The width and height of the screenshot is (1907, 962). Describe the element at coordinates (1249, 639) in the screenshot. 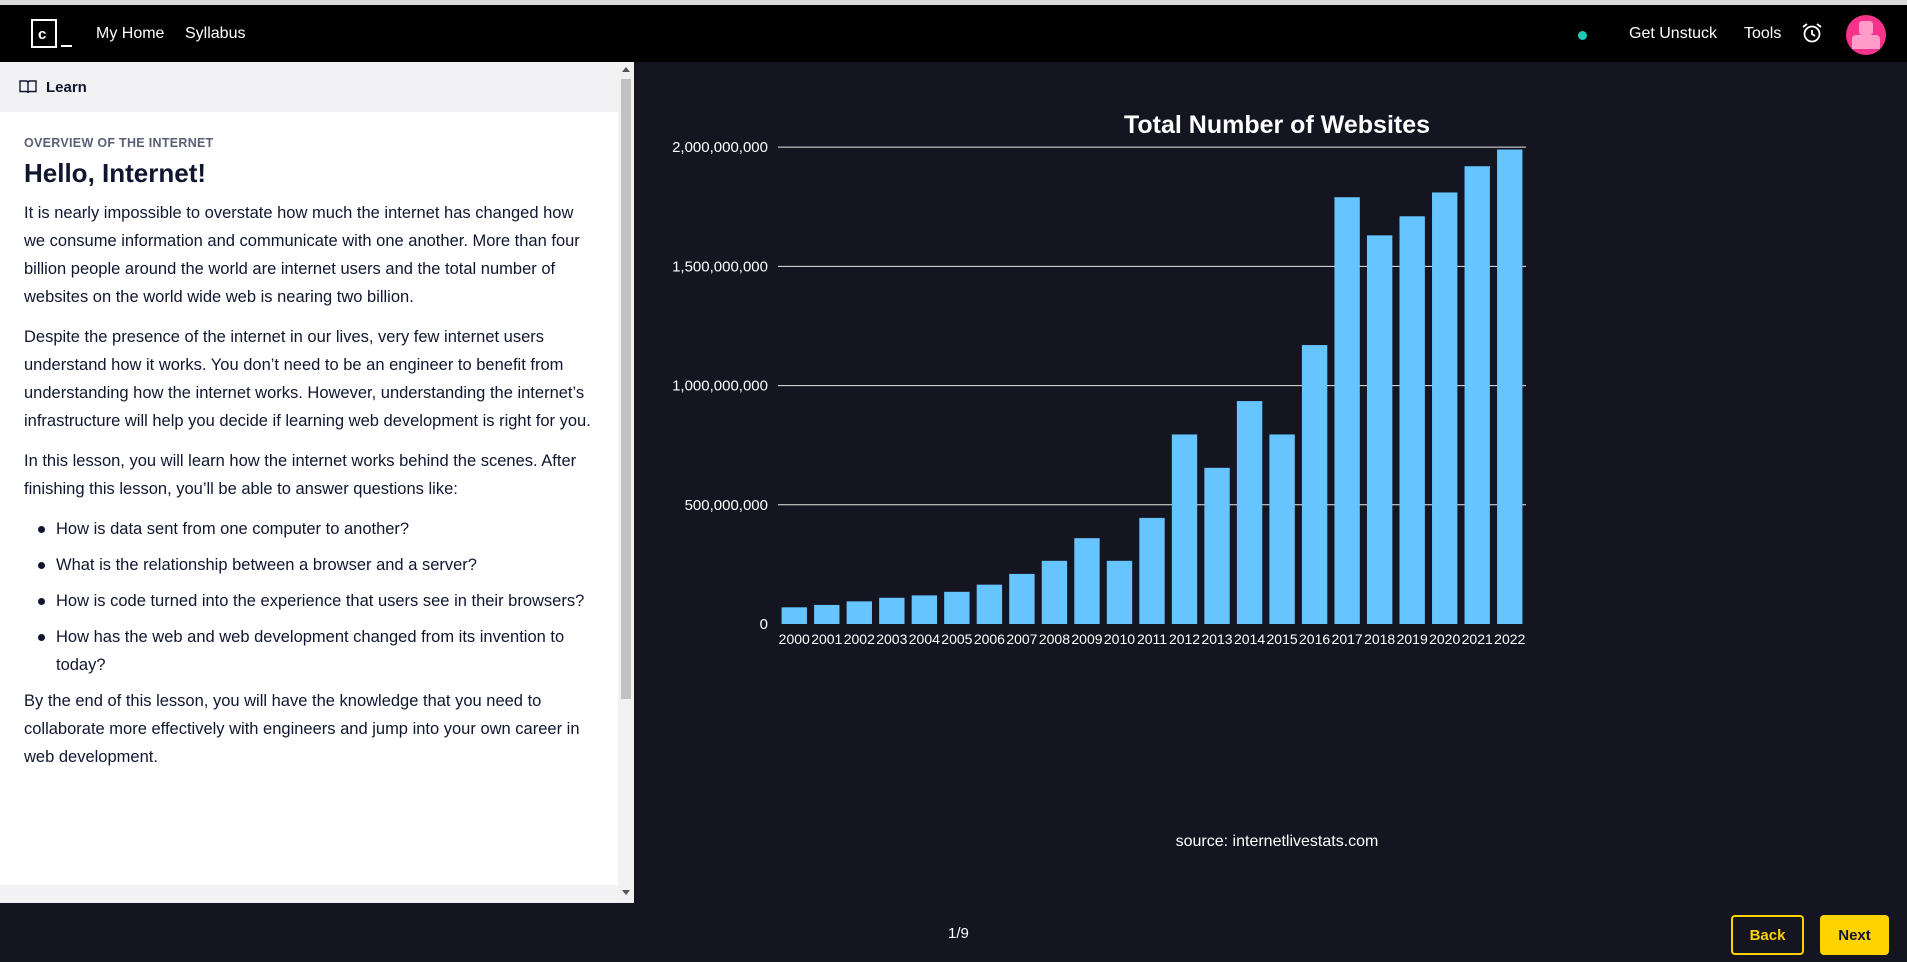

I see `x-tick-label: 2014` at that location.